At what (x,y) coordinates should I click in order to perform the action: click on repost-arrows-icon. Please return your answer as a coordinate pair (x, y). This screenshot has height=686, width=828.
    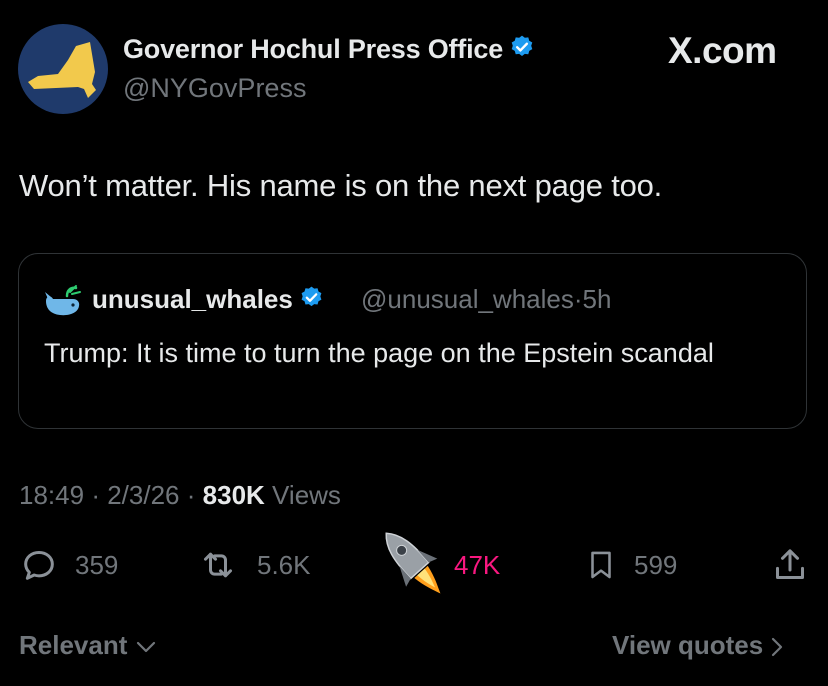
    Looking at the image, I should click on (218, 565).